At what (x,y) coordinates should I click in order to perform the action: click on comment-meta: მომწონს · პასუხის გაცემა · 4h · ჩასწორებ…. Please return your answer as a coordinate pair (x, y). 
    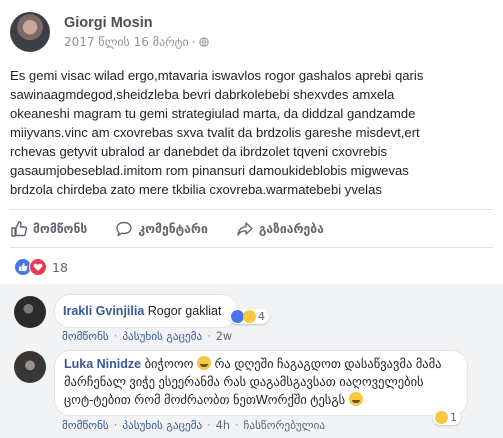
    Looking at the image, I should click on (194, 425).